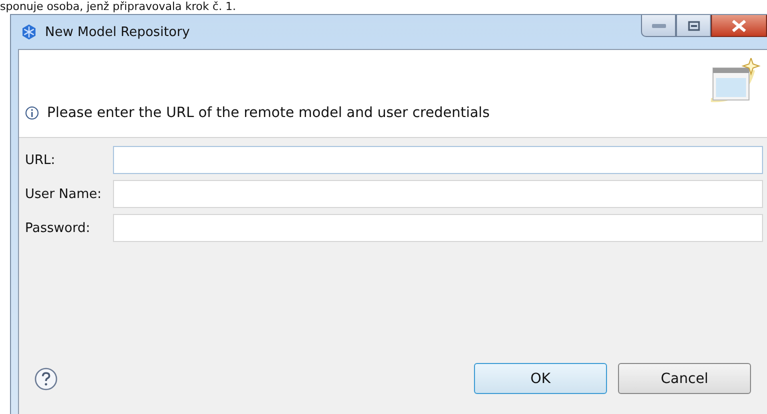 This screenshot has height=414, width=767. I want to click on maximize-button, so click(693, 26).